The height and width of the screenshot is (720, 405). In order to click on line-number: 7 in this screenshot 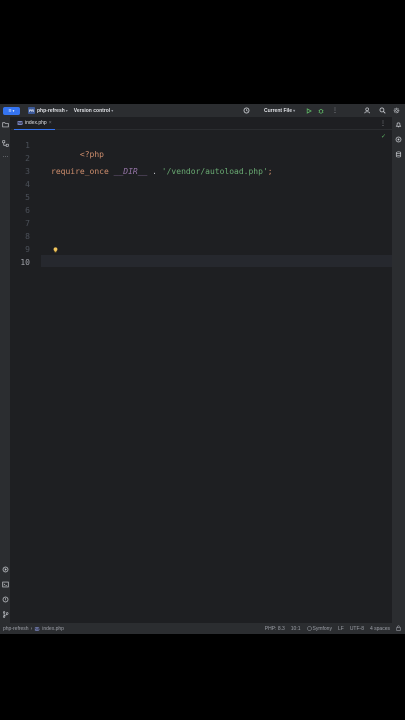, I will do `click(27, 223)`.